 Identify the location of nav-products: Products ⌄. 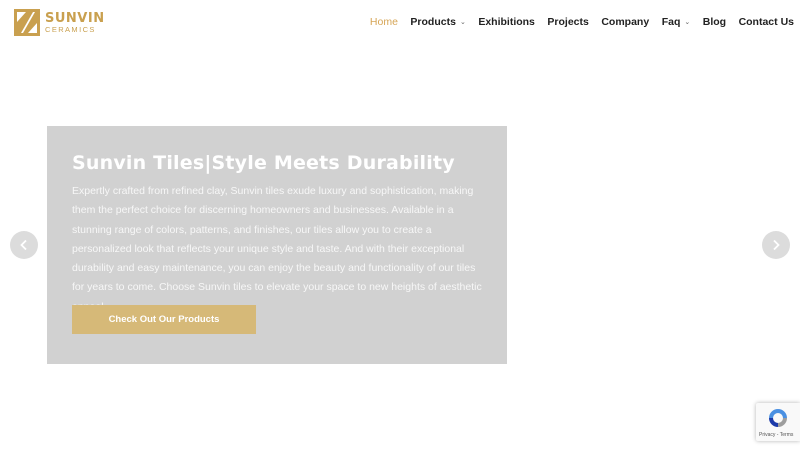
(437, 22).